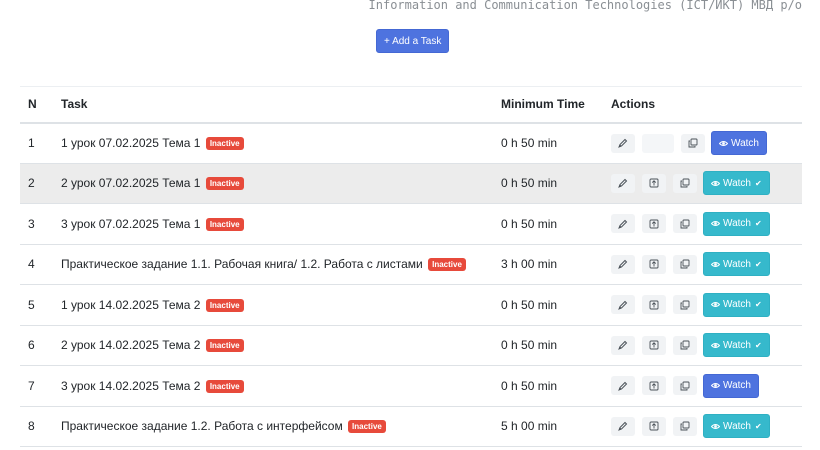  Describe the element at coordinates (31, 223) in the screenshot. I see `row-number: 3` at that location.